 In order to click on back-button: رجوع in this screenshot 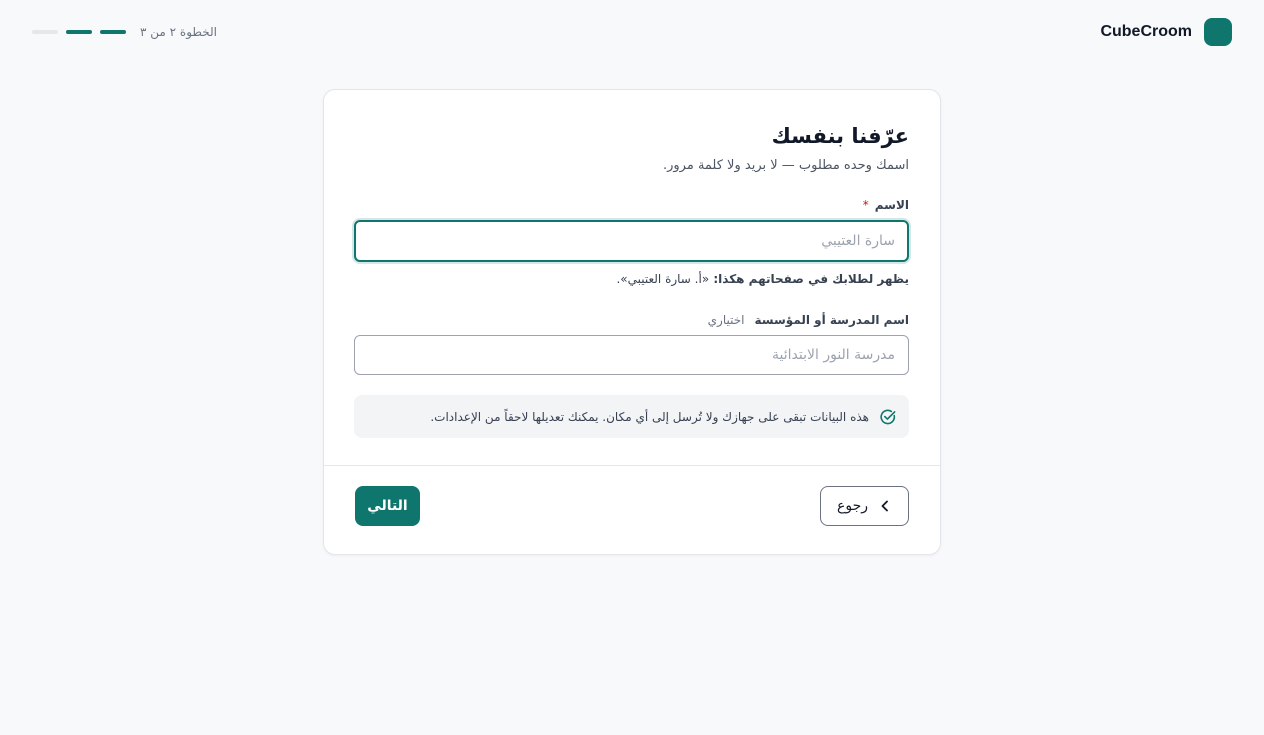, I will do `click(864, 506)`.